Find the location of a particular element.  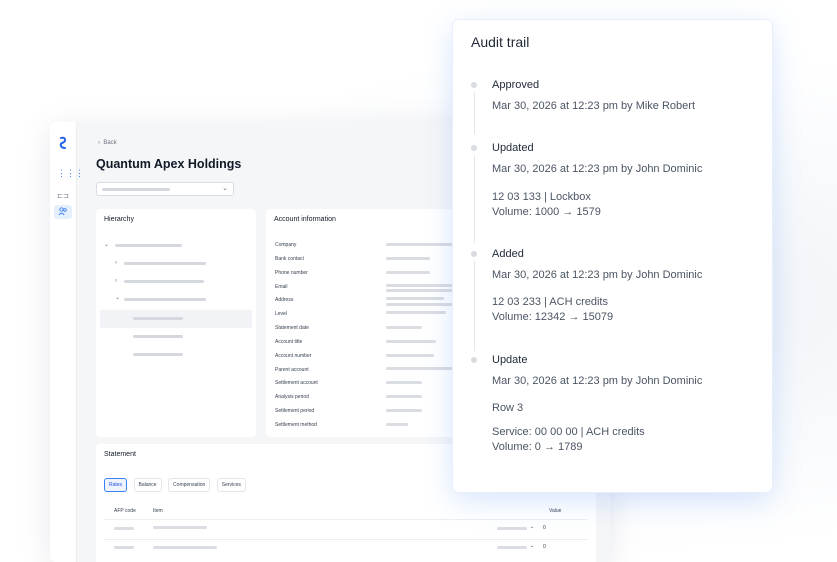

field-label: Address is located at coordinates (284, 300).